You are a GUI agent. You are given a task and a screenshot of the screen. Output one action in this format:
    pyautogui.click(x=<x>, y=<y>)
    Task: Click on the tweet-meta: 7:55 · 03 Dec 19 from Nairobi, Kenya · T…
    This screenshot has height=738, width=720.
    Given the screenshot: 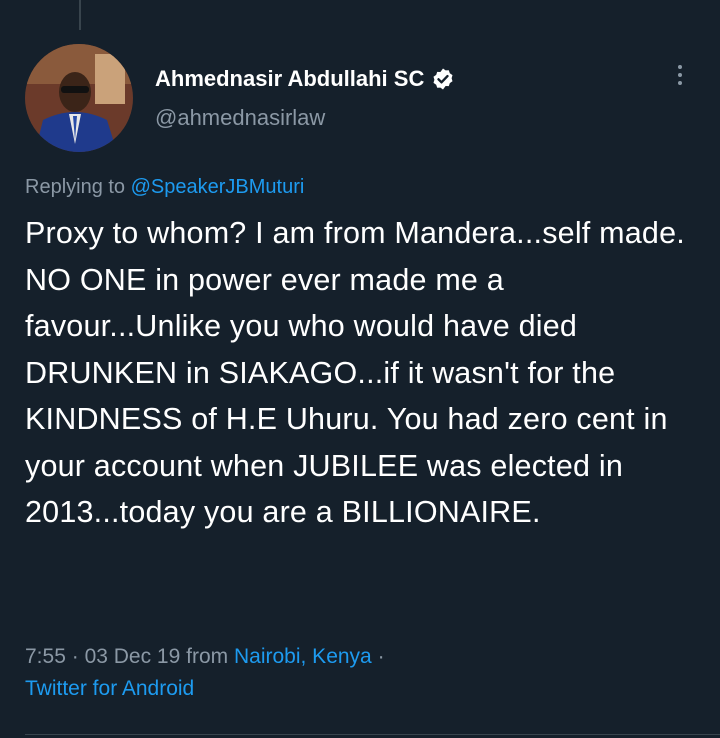 What is the action you would take?
    pyautogui.click(x=365, y=673)
    